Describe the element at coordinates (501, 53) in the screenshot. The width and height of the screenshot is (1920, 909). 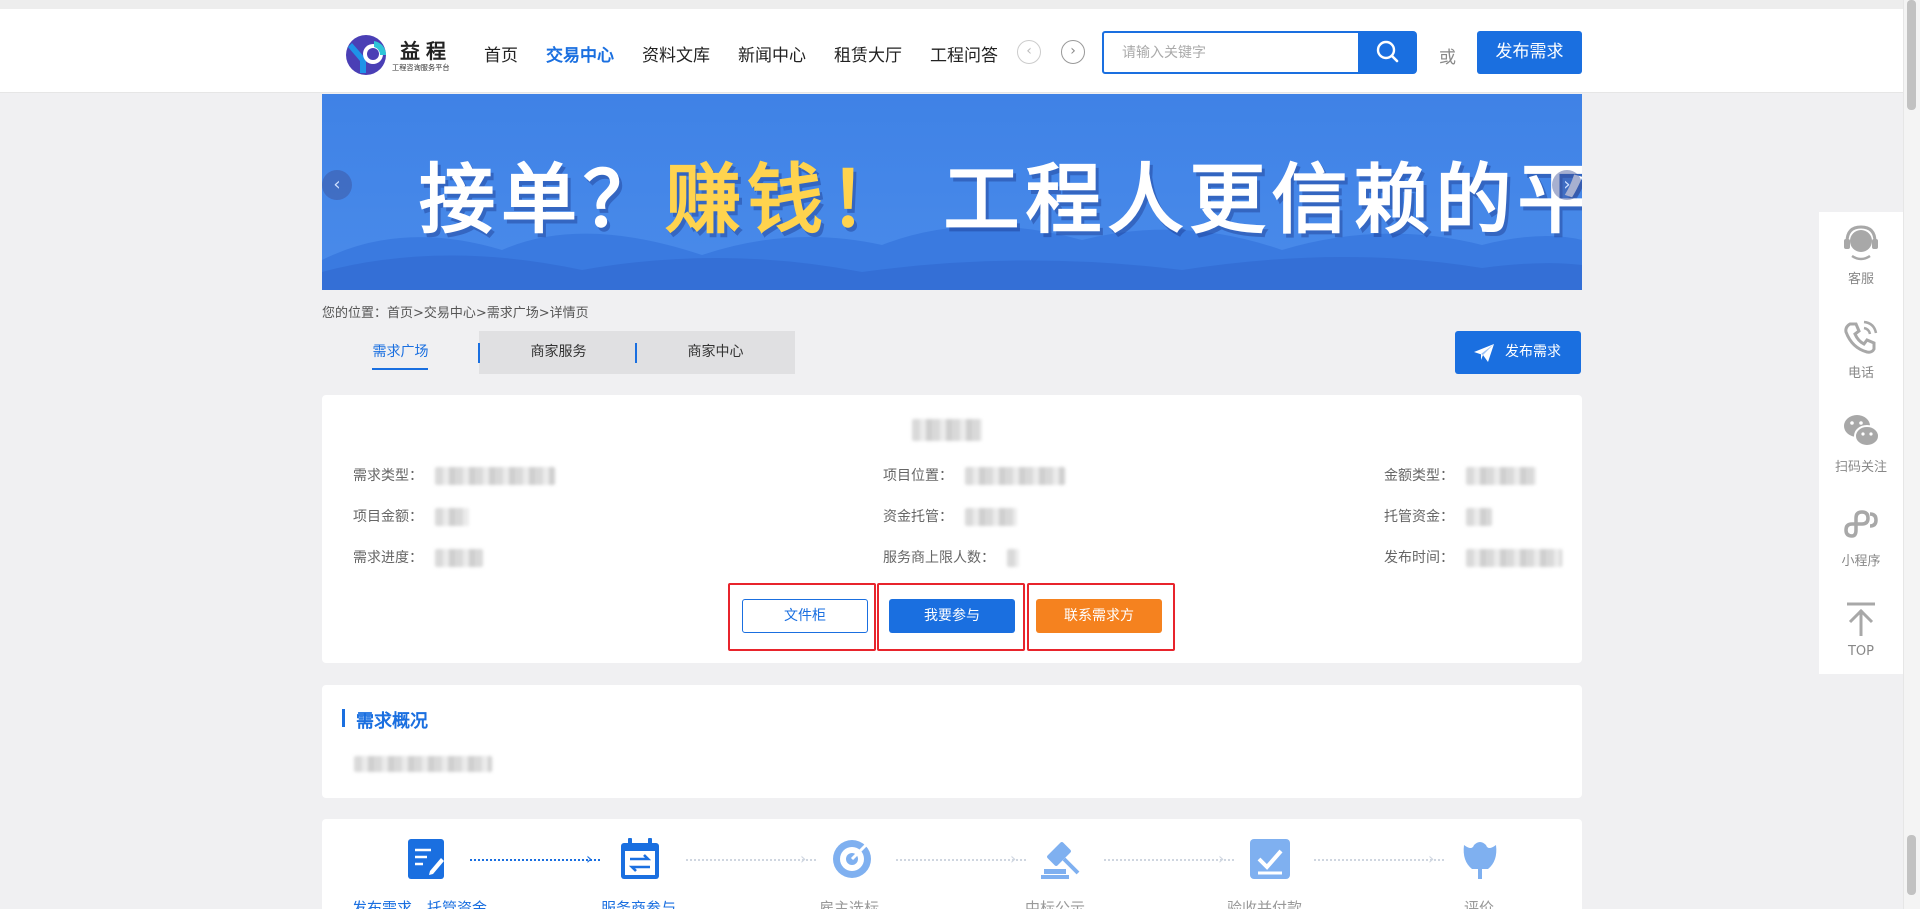
I see `nav-item-home: 首页` at that location.